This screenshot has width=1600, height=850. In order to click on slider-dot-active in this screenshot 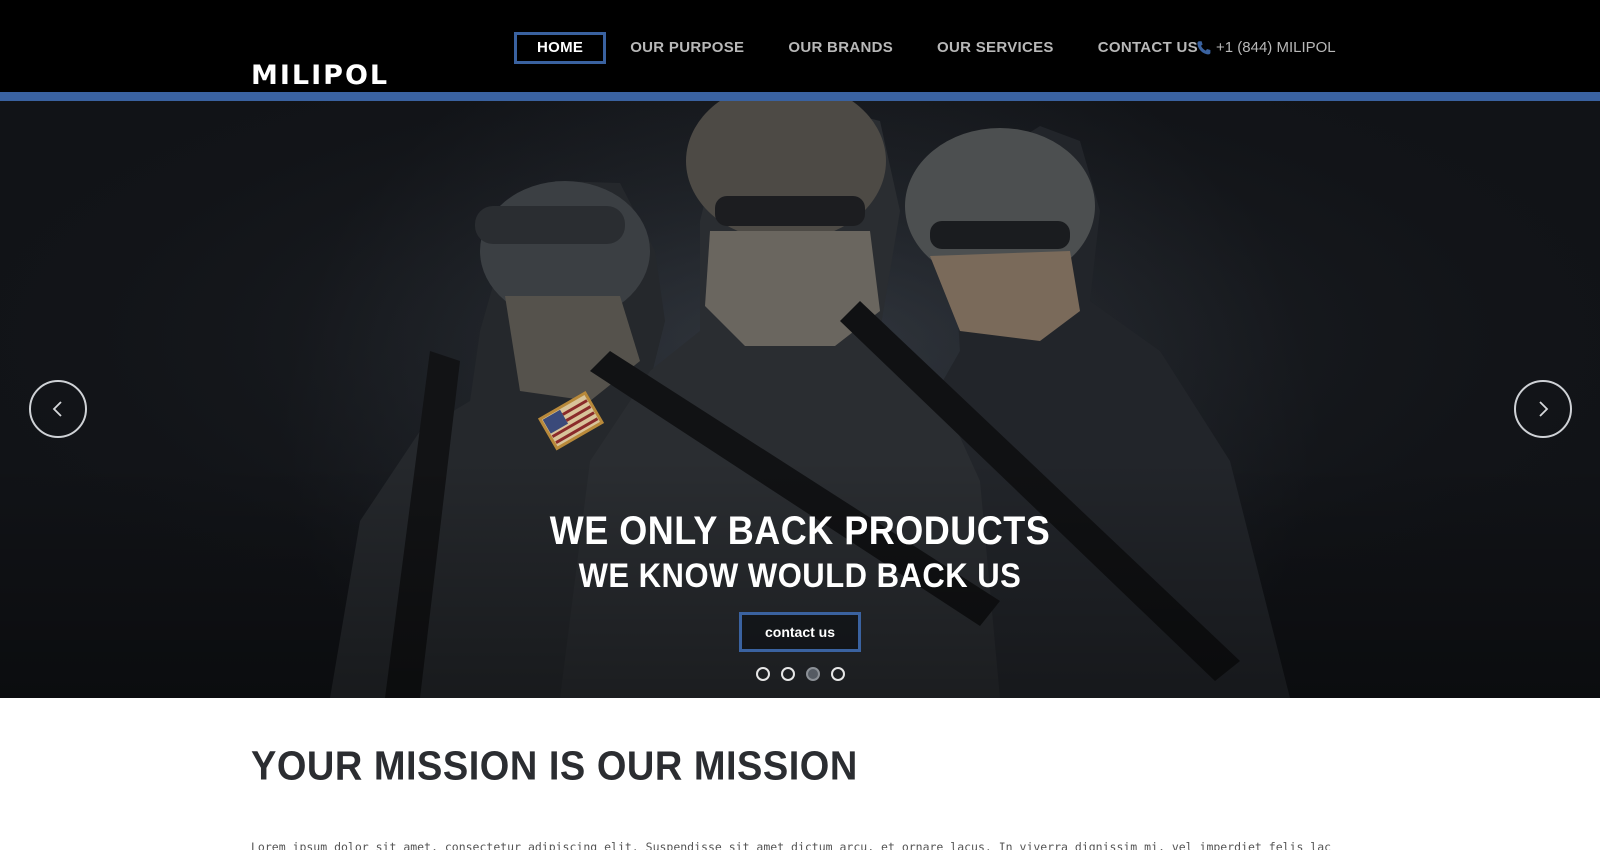, I will do `click(813, 674)`.